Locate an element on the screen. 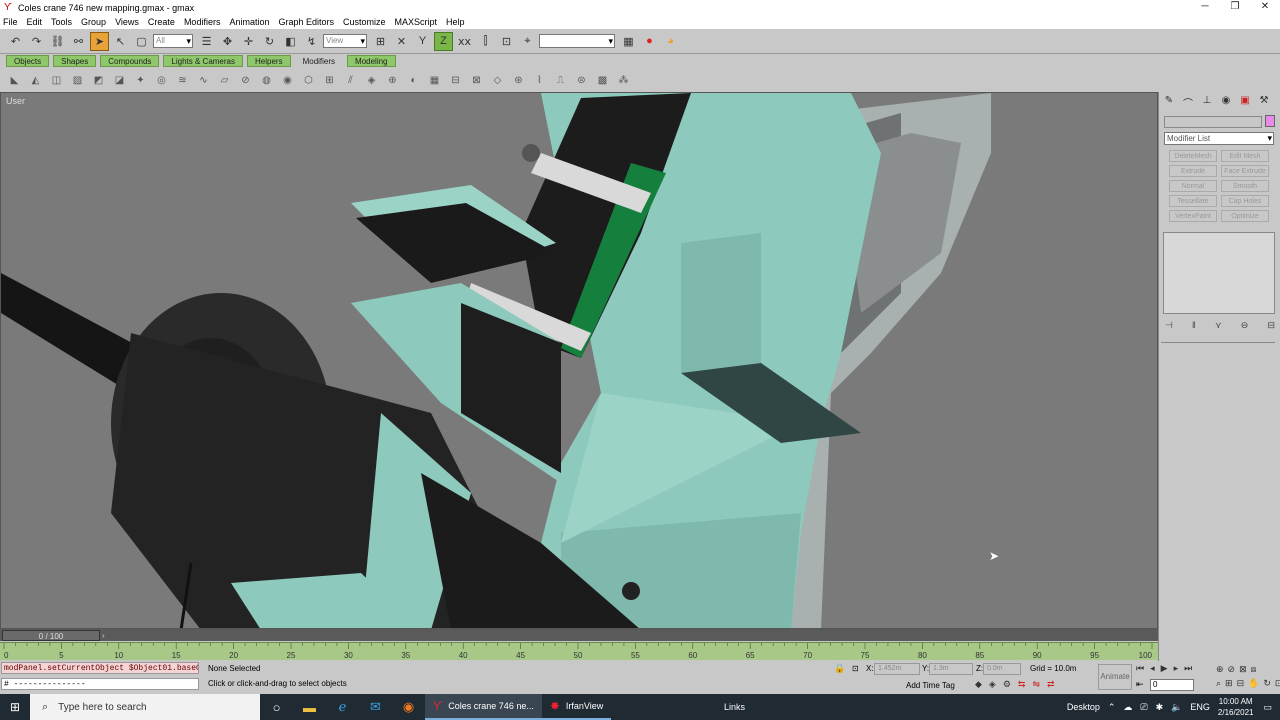  arc-rotate-icon: ↻ is located at coordinates (1267, 683).